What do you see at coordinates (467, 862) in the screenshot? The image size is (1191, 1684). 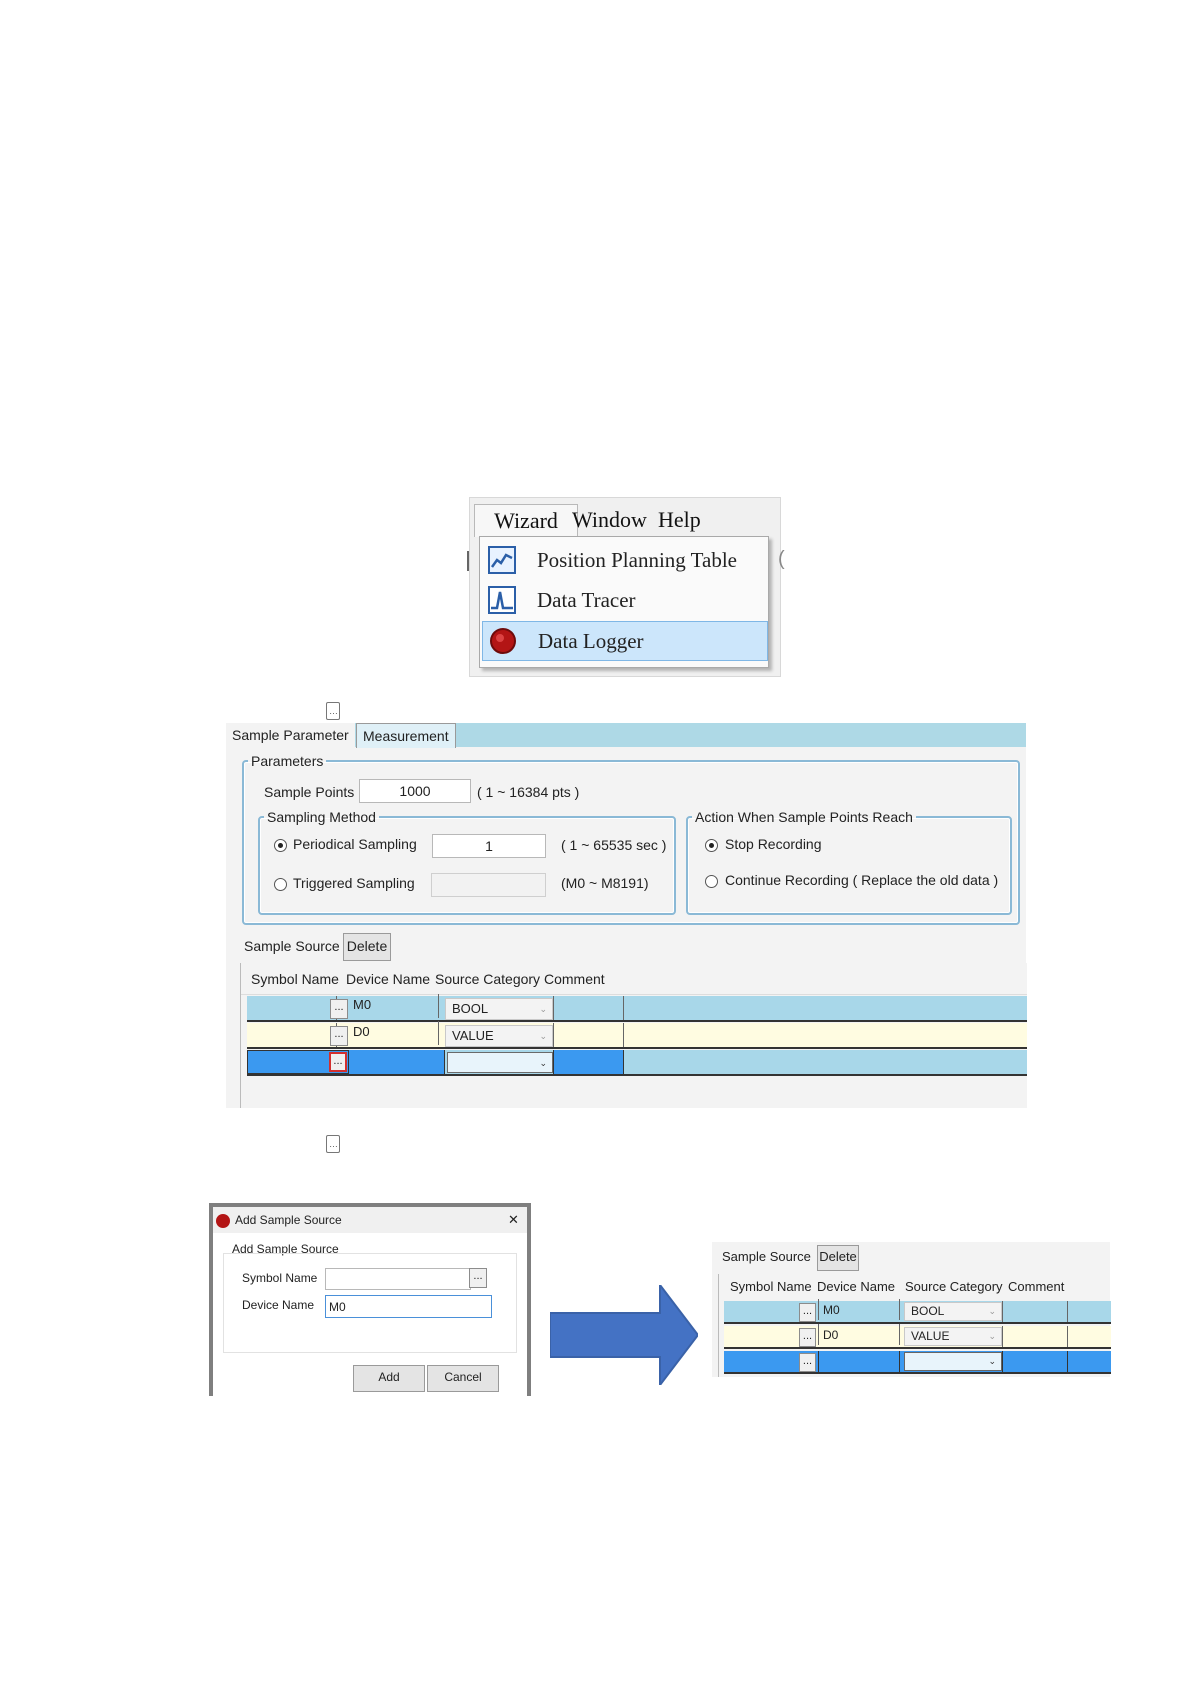 I see `sampling-method-group: Sampling Method` at bounding box center [467, 862].